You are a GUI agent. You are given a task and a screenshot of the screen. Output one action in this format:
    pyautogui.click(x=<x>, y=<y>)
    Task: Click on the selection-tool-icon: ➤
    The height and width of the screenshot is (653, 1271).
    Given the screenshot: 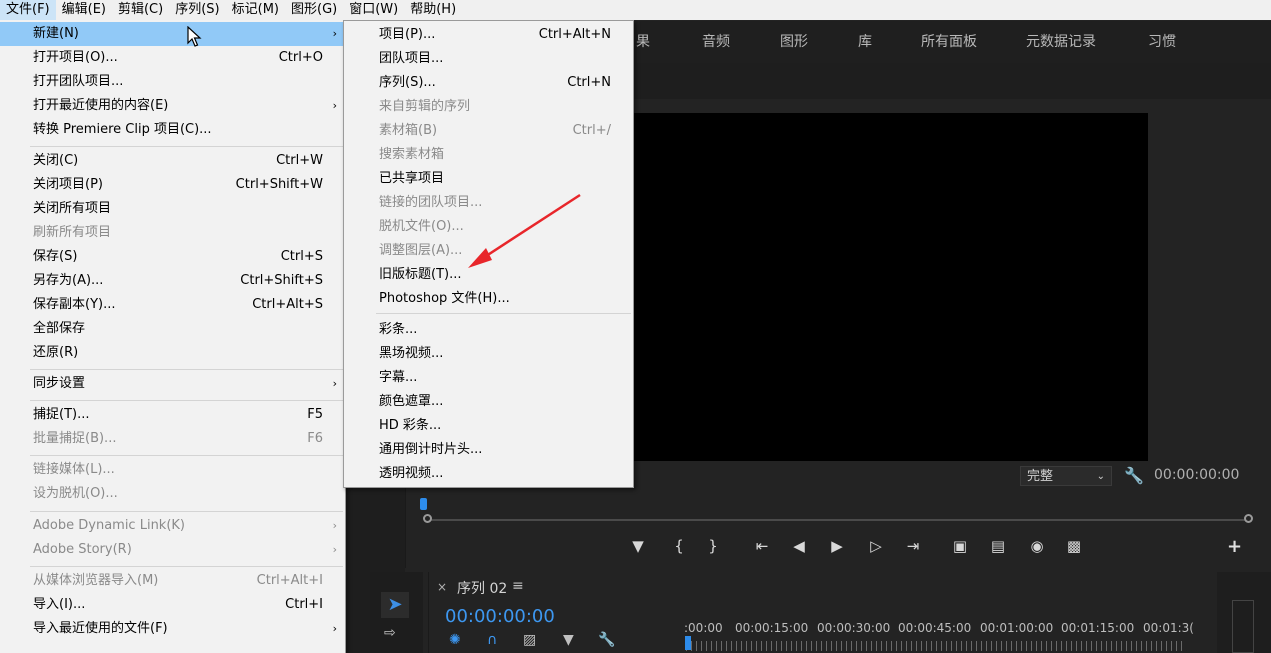 What is the action you would take?
    pyautogui.click(x=395, y=605)
    